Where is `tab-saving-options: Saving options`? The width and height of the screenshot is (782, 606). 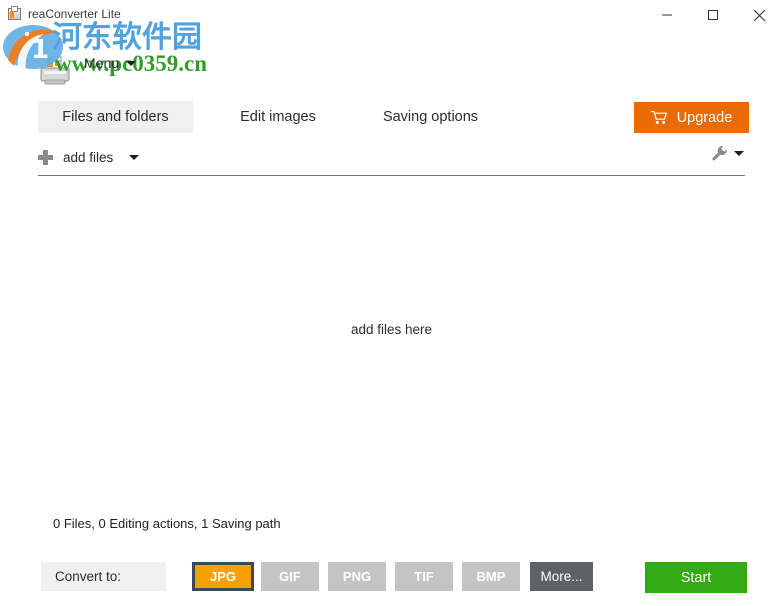 tab-saving-options: Saving options is located at coordinates (430, 117).